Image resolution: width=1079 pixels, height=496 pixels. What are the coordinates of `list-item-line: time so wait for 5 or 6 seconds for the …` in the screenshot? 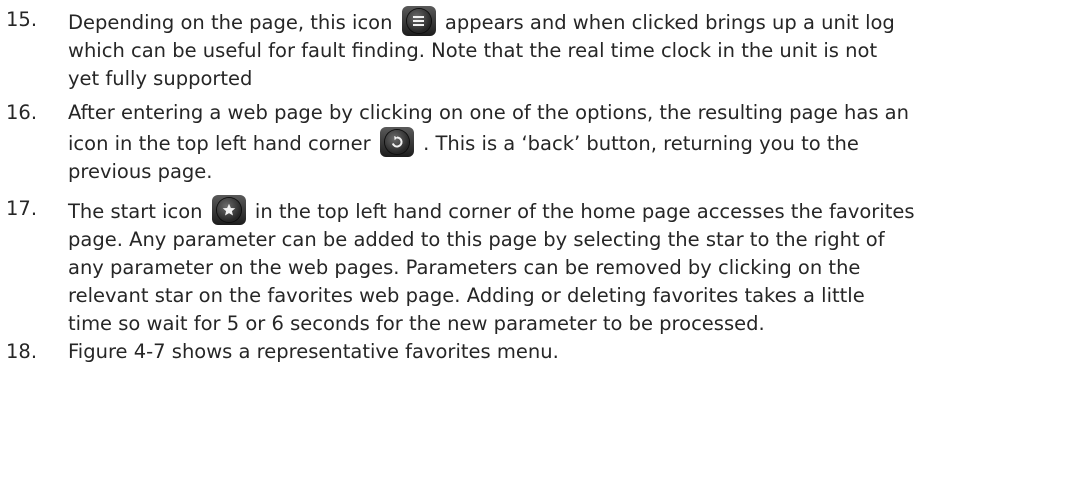 It's located at (416, 323).